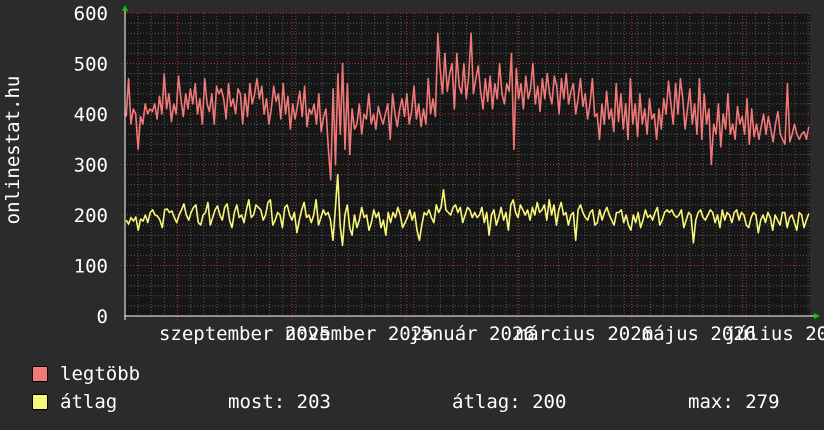 The image size is (824, 430). I want to click on side-label: onlinestat.hu, so click(13, 150).